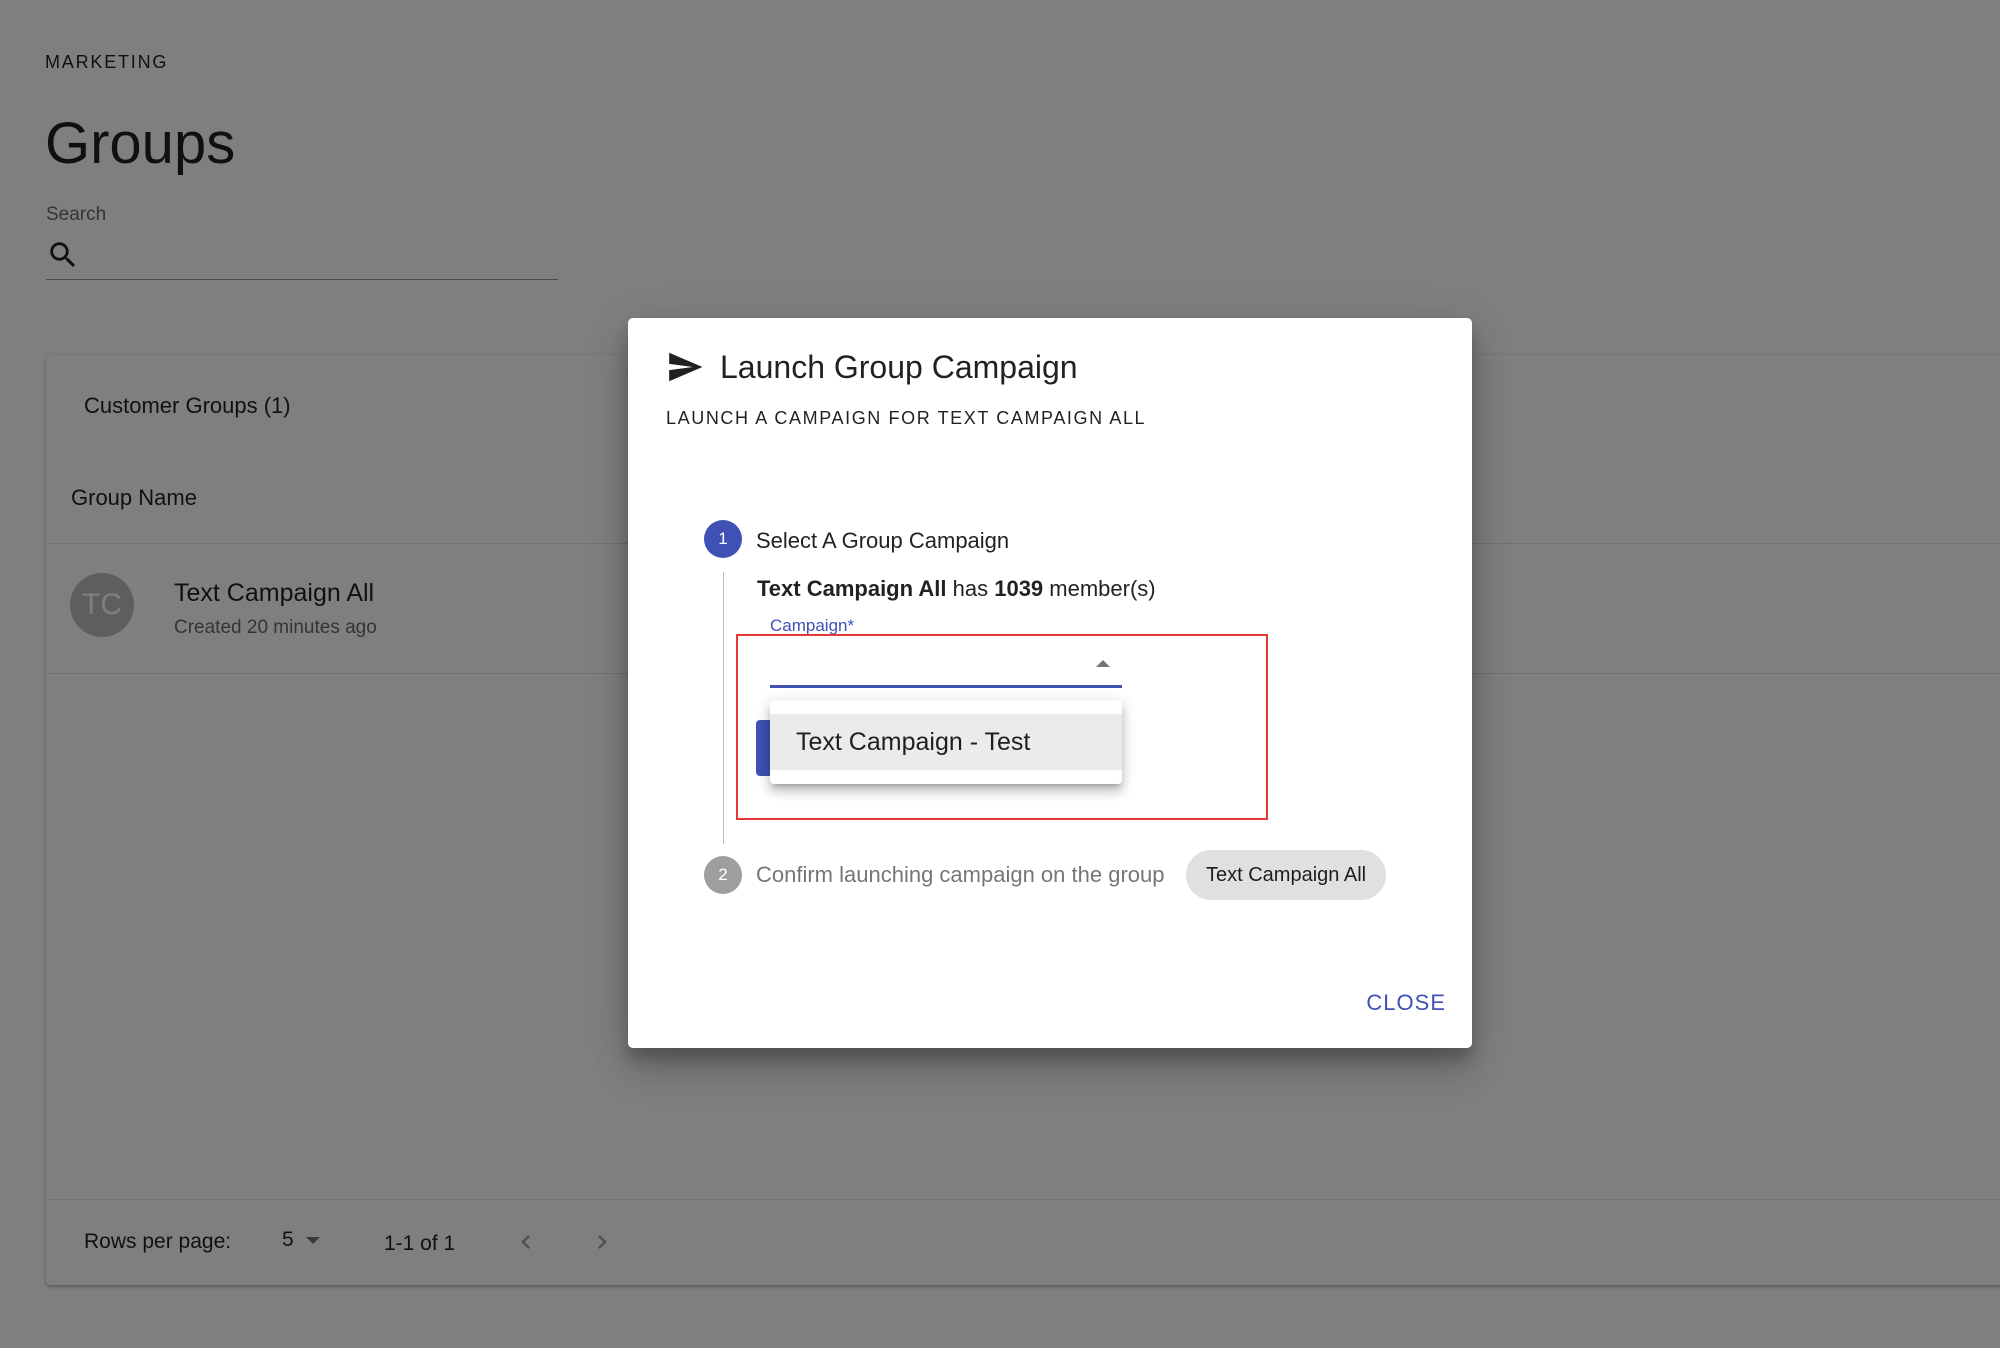 The height and width of the screenshot is (1348, 2000). What do you see at coordinates (851, 625) in the screenshot?
I see `required-mark: *` at bounding box center [851, 625].